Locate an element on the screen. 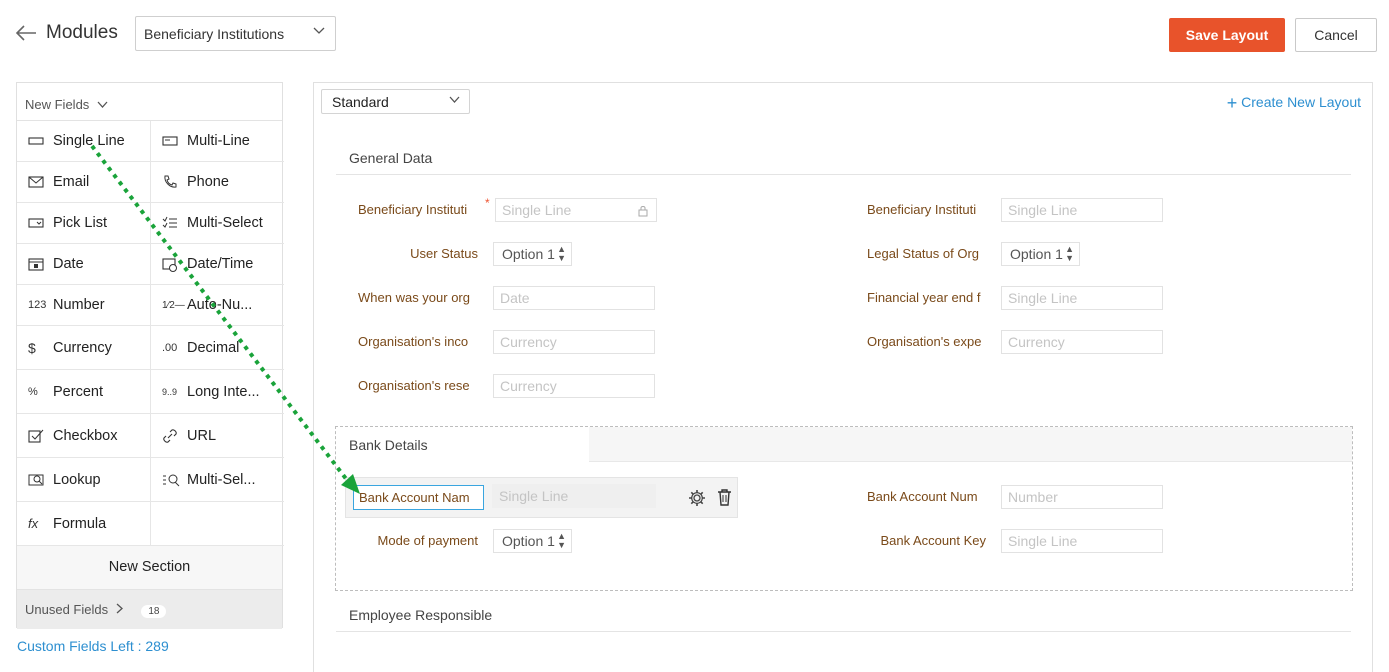  field-input-income: Currency is located at coordinates (574, 342).